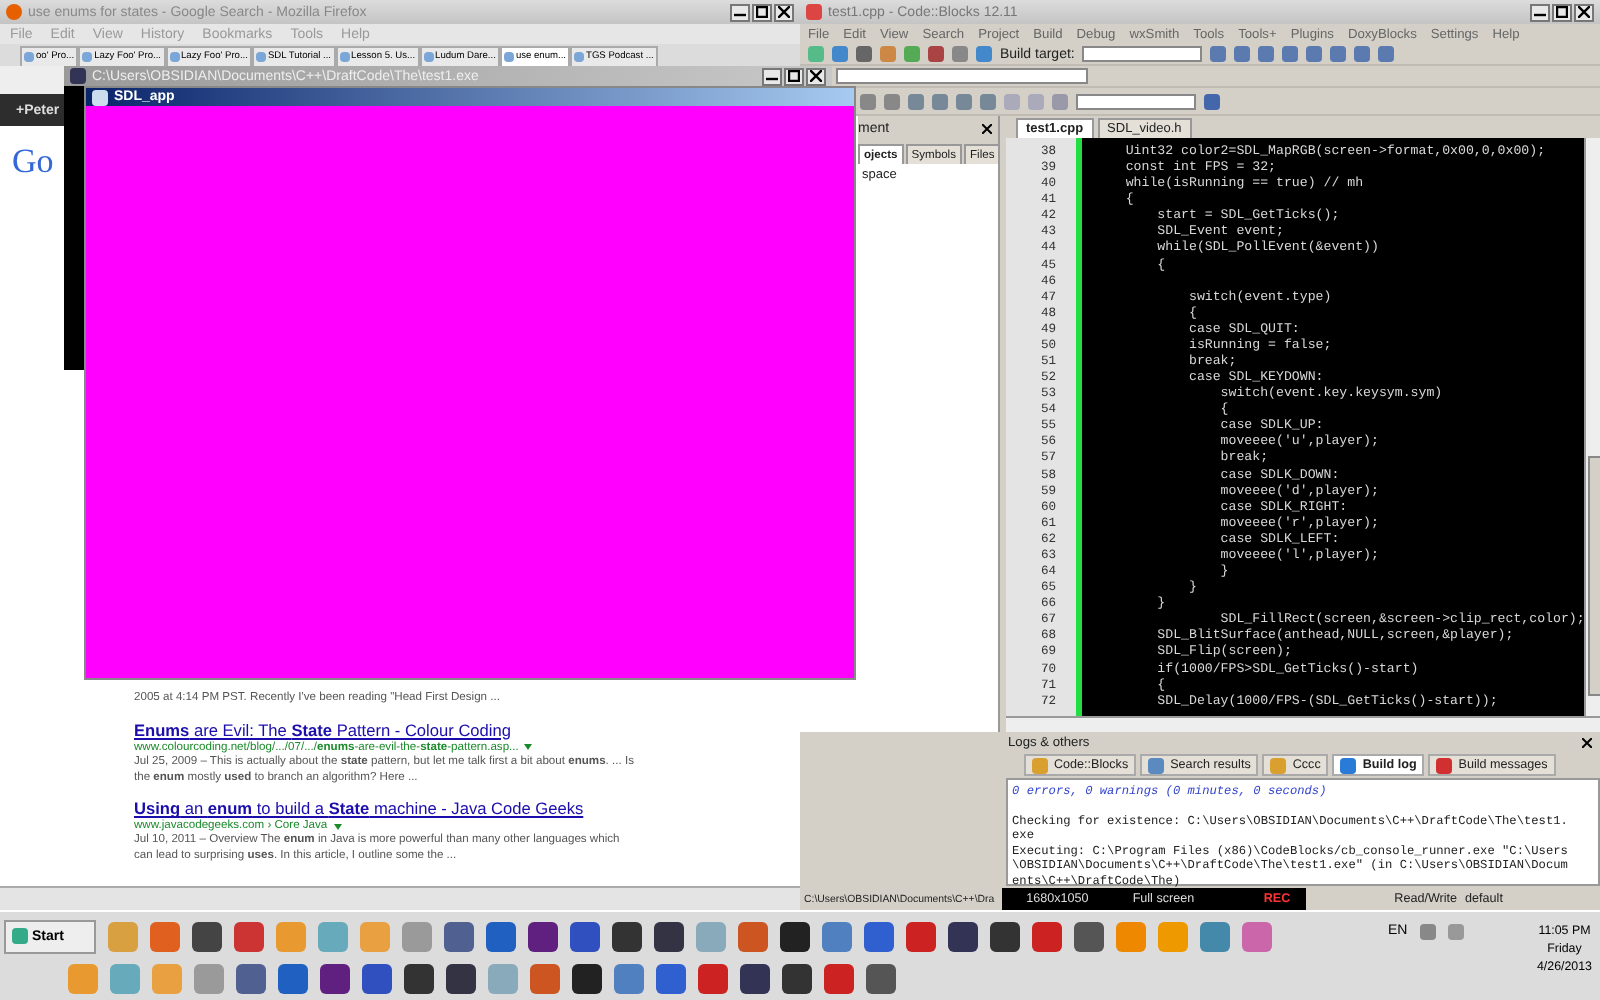 This screenshot has width=1600, height=1000. I want to click on search-dropdown, so click(1136, 101).